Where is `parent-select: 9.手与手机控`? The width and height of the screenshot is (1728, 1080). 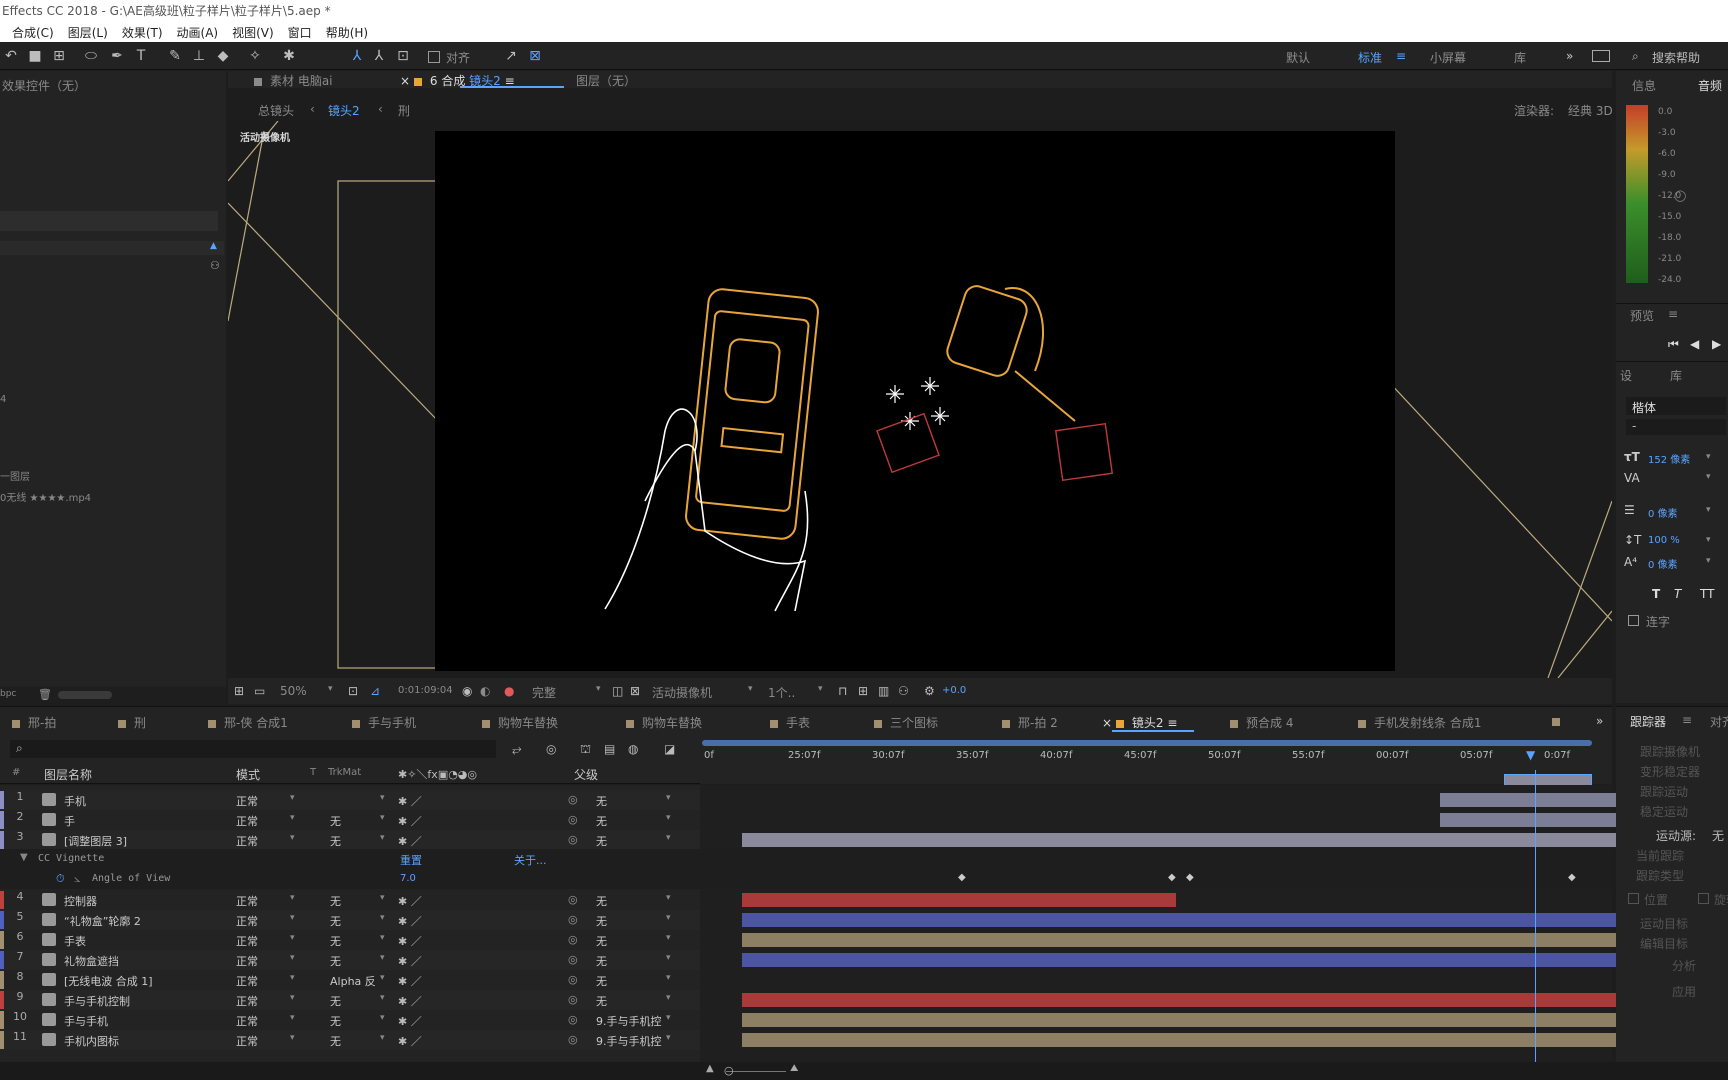 parent-select: 9.手与手机控 is located at coordinates (629, 1021).